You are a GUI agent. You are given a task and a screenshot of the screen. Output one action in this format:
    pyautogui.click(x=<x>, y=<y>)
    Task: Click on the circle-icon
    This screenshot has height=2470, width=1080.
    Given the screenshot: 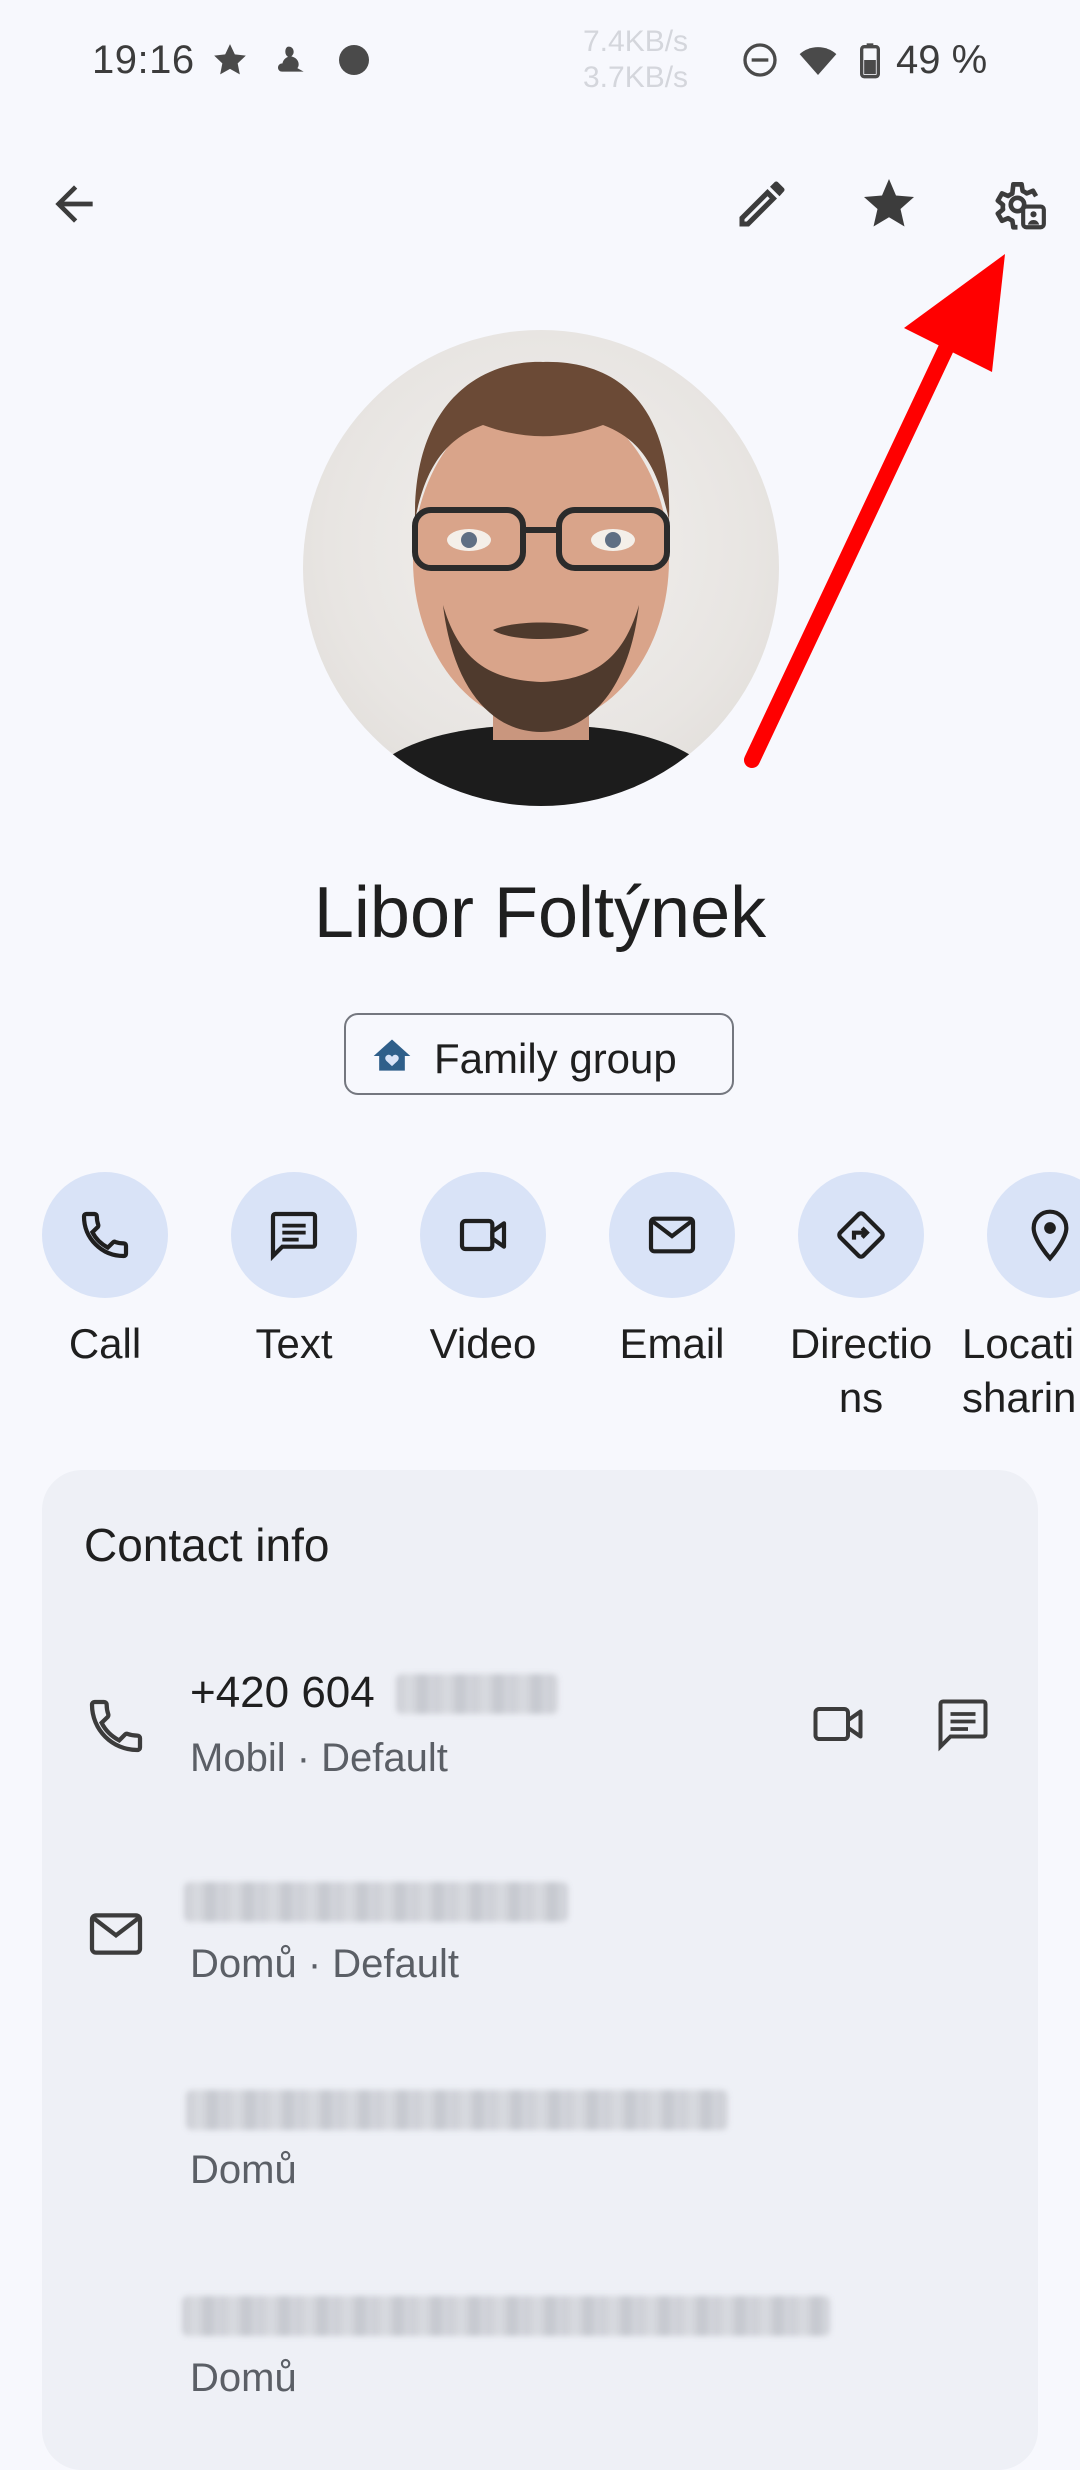 What is the action you would take?
    pyautogui.click(x=354, y=60)
    